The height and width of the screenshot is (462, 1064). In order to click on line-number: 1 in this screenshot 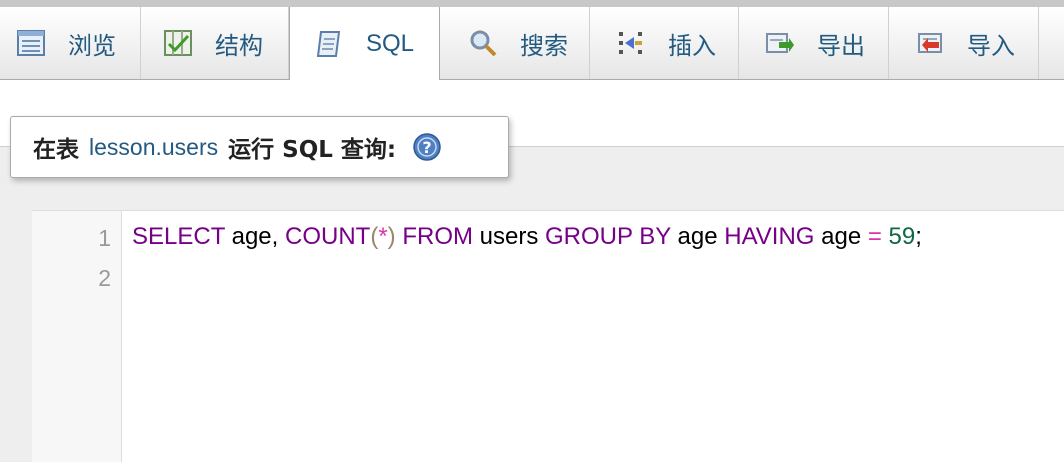, I will do `click(104, 238)`.